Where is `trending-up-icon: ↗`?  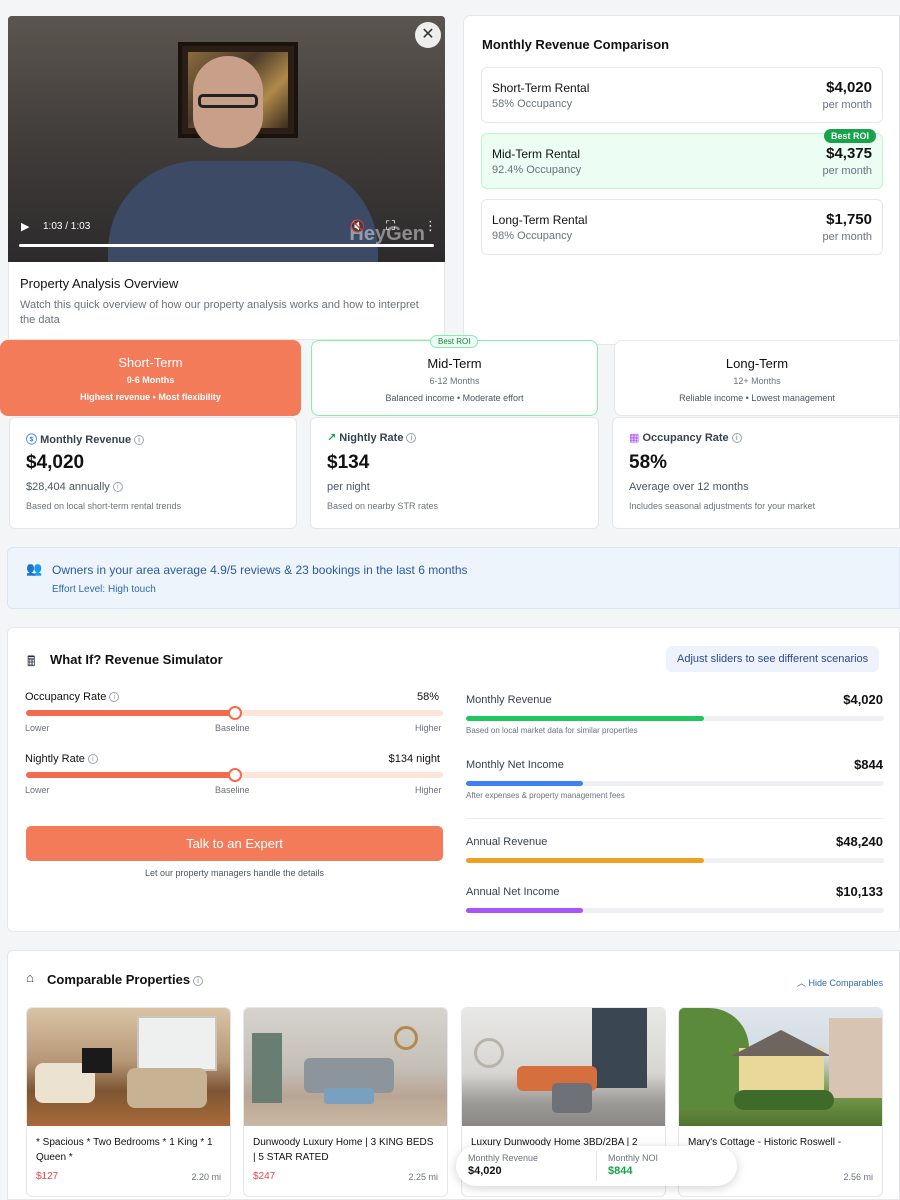
trending-up-icon: ↗ is located at coordinates (332, 438).